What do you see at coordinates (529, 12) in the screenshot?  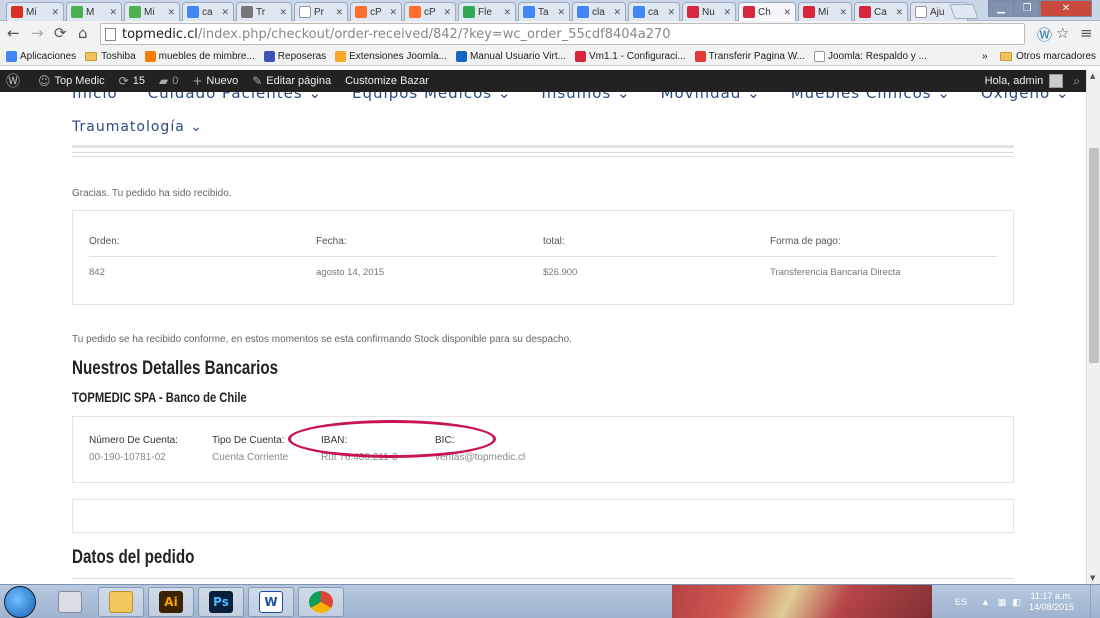 I see `docs-icon` at bounding box center [529, 12].